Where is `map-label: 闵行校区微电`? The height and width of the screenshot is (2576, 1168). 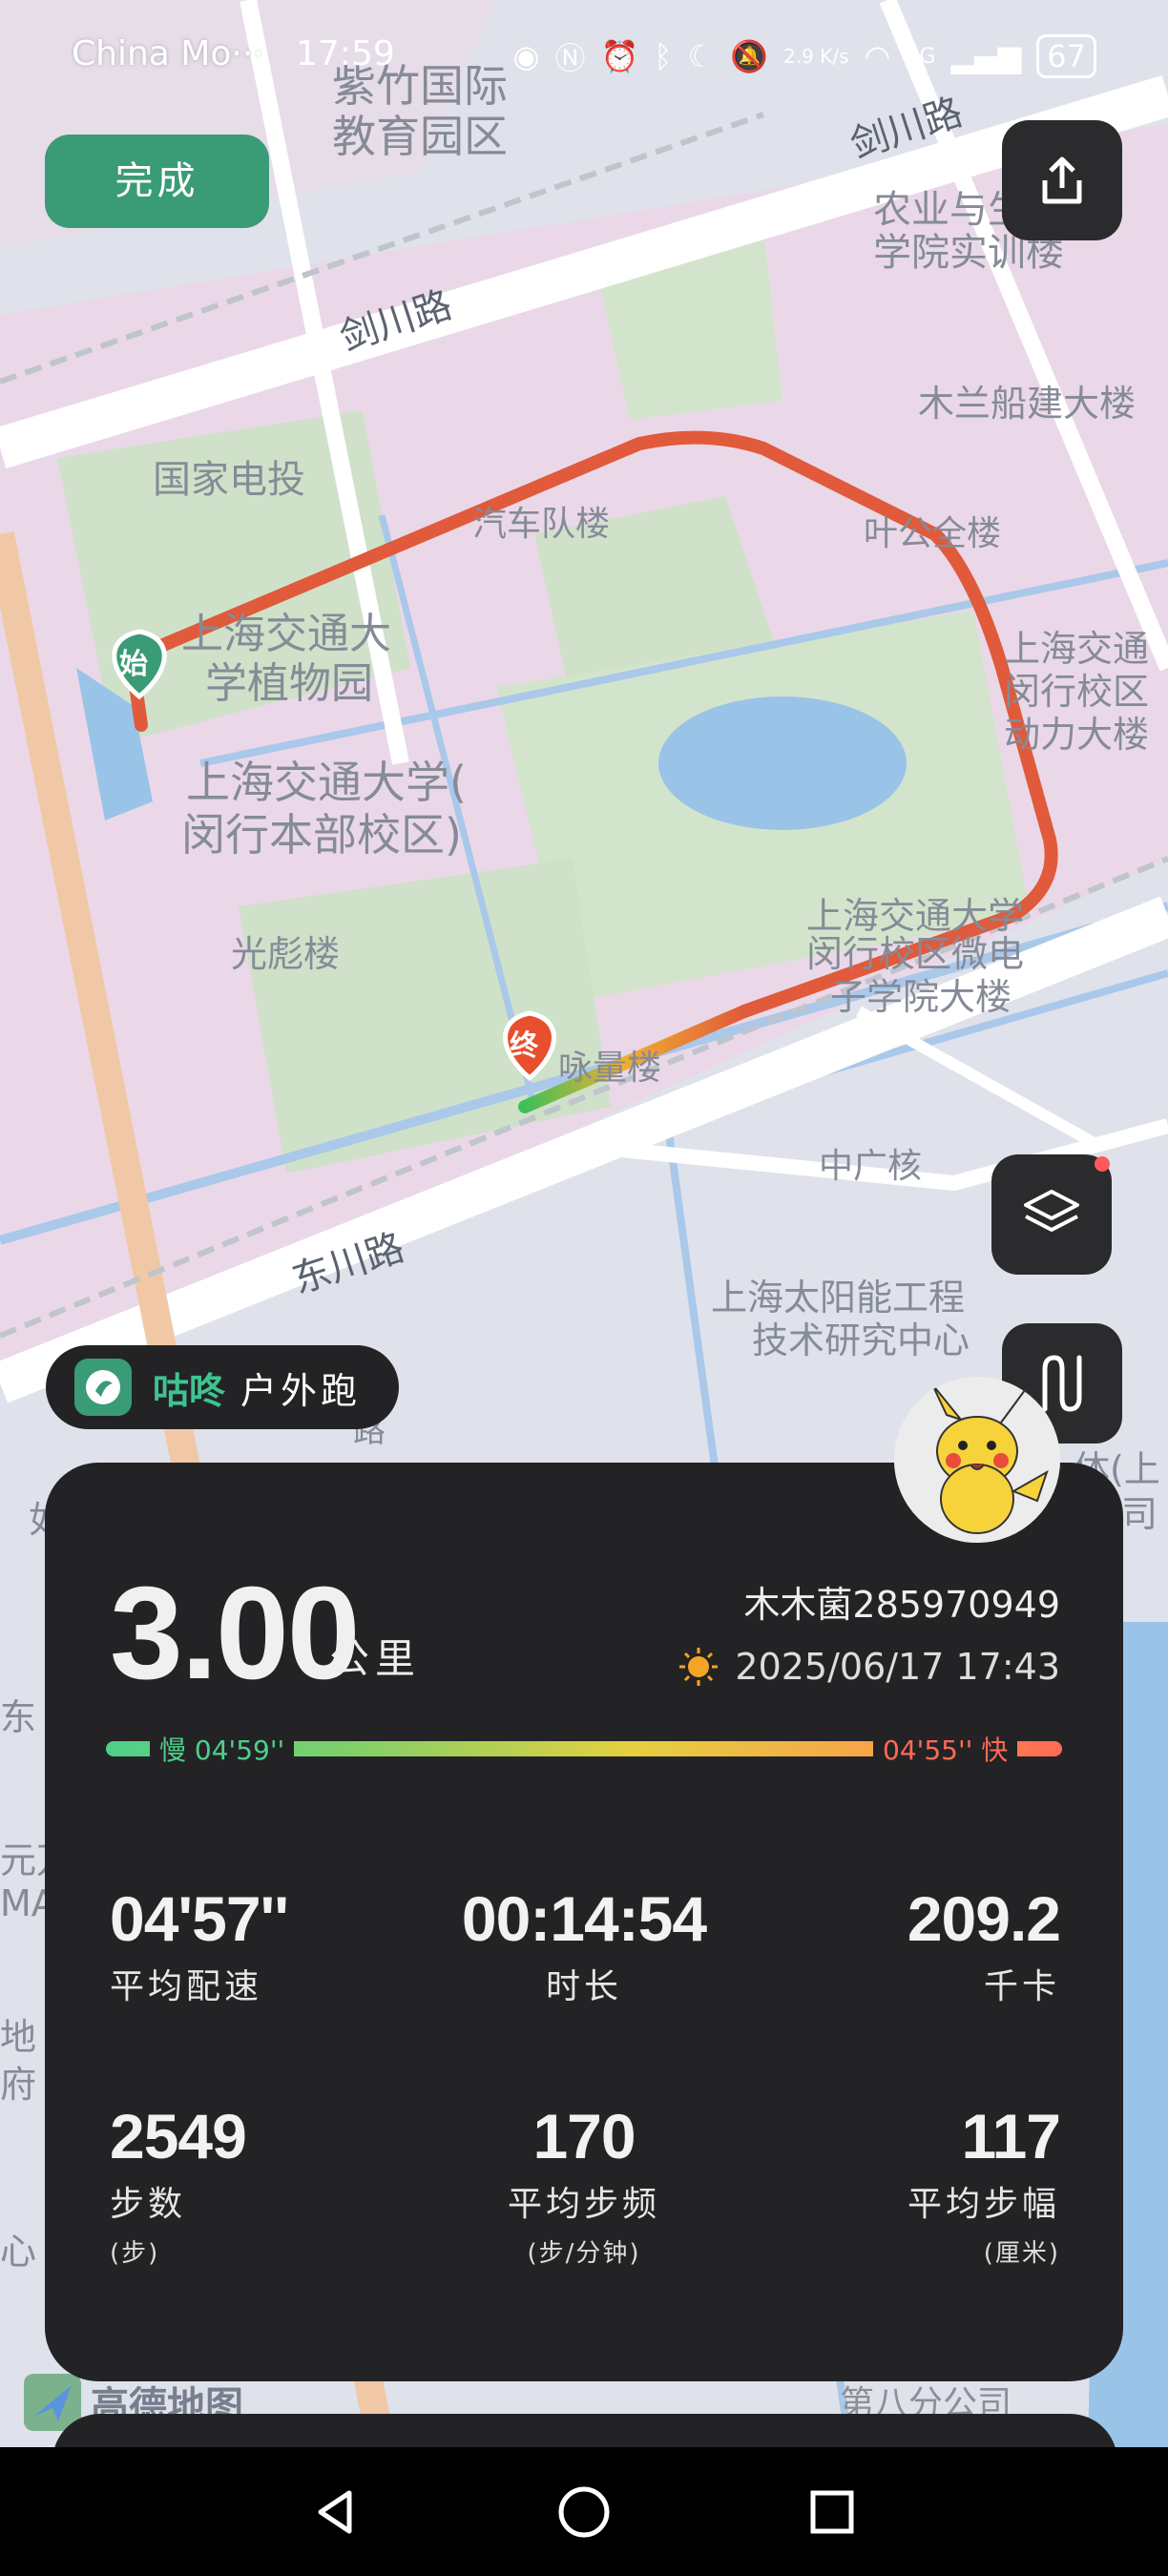 map-label: 闵行校区微电 is located at coordinates (915, 954).